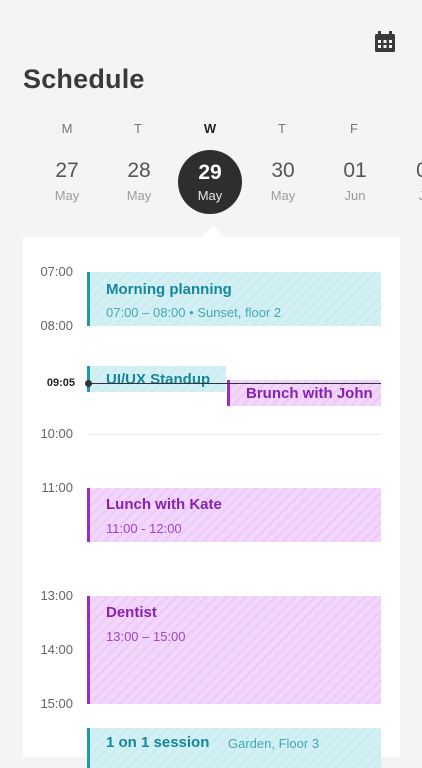 This screenshot has width=422, height=768. I want to click on day-item: 01 Jun, so click(355, 182).